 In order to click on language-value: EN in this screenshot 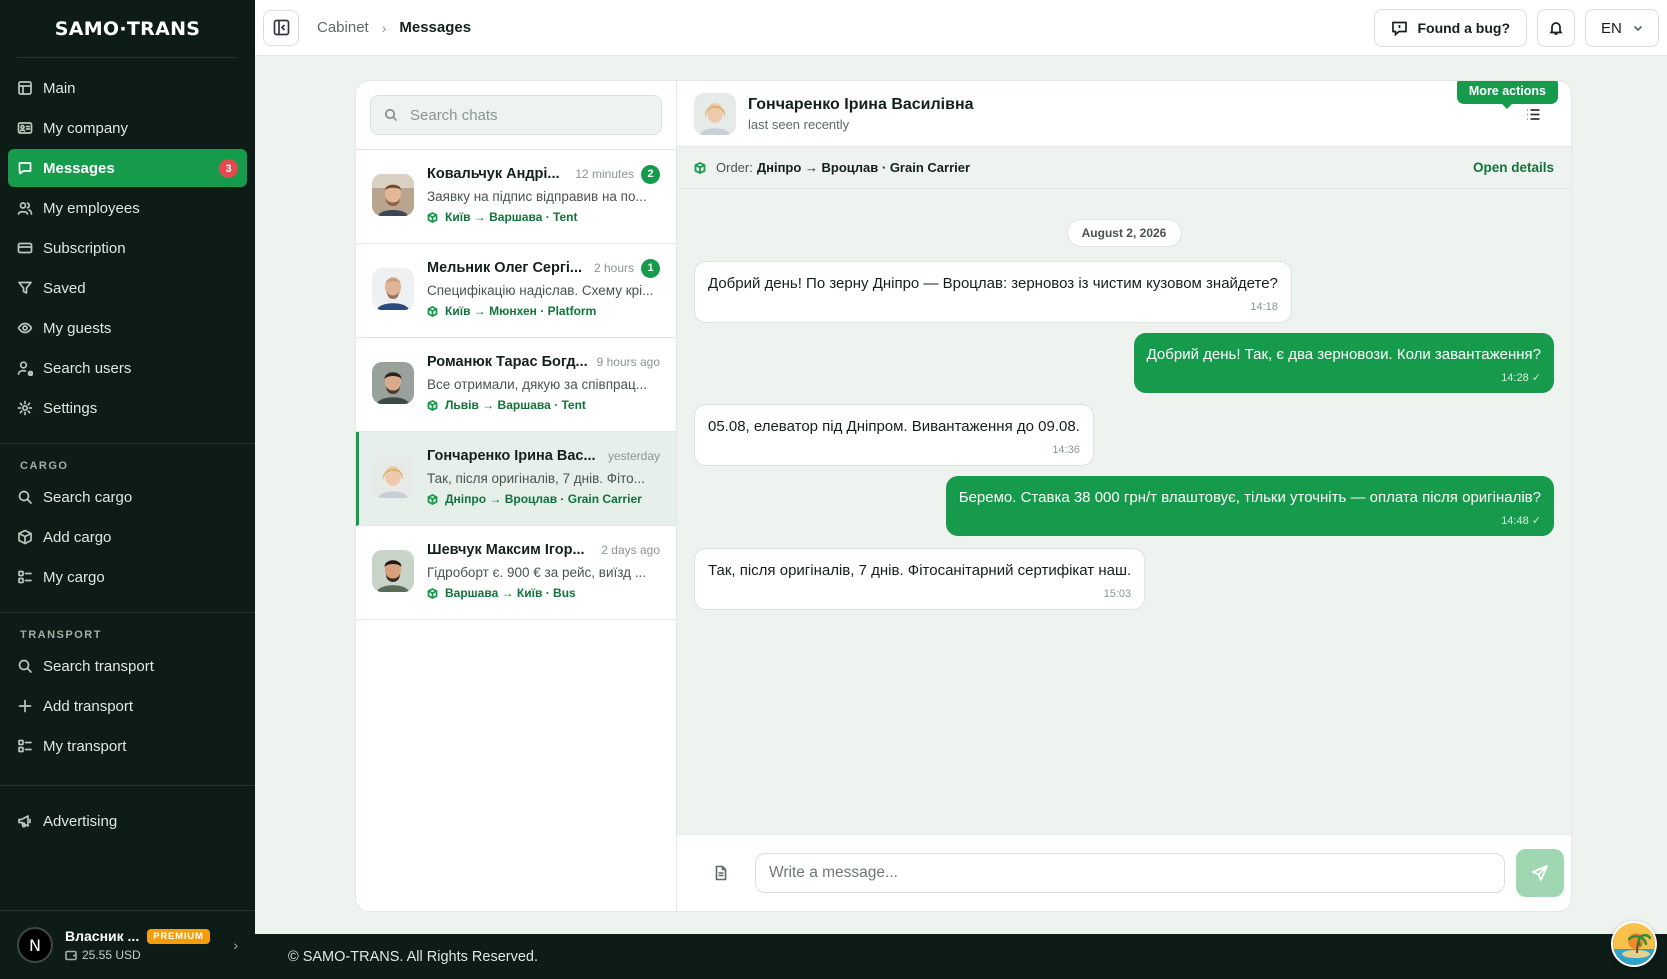, I will do `click(1611, 28)`.